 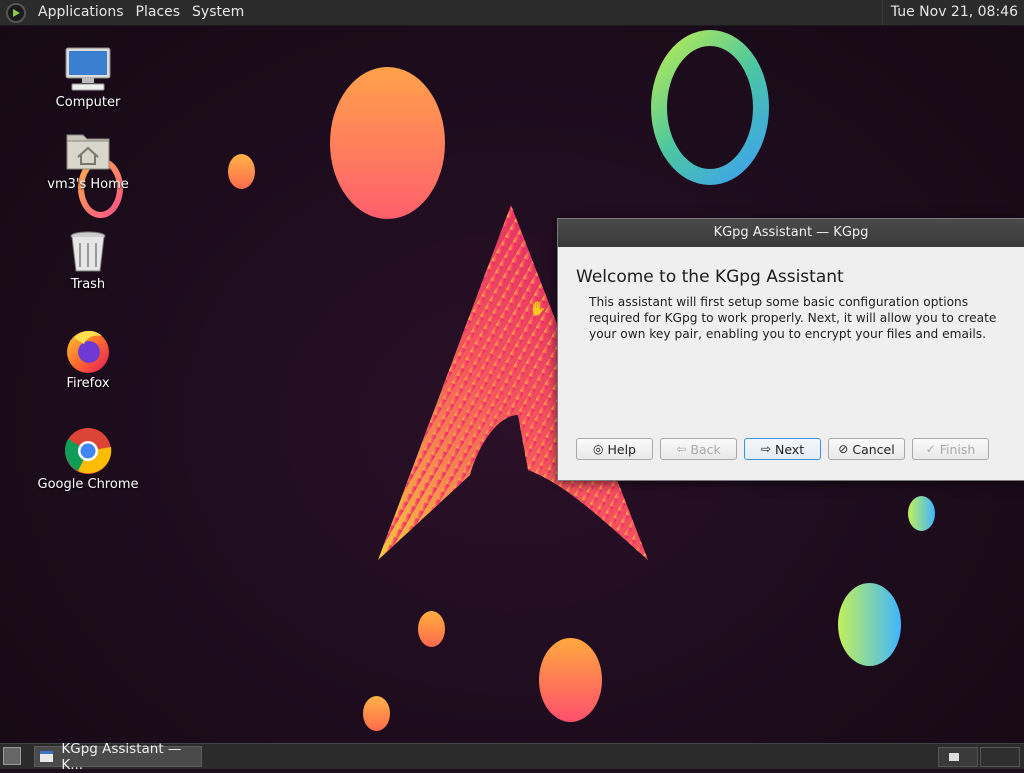 What do you see at coordinates (873, 449) in the screenshot?
I see `cancel-button-label: Cancel` at bounding box center [873, 449].